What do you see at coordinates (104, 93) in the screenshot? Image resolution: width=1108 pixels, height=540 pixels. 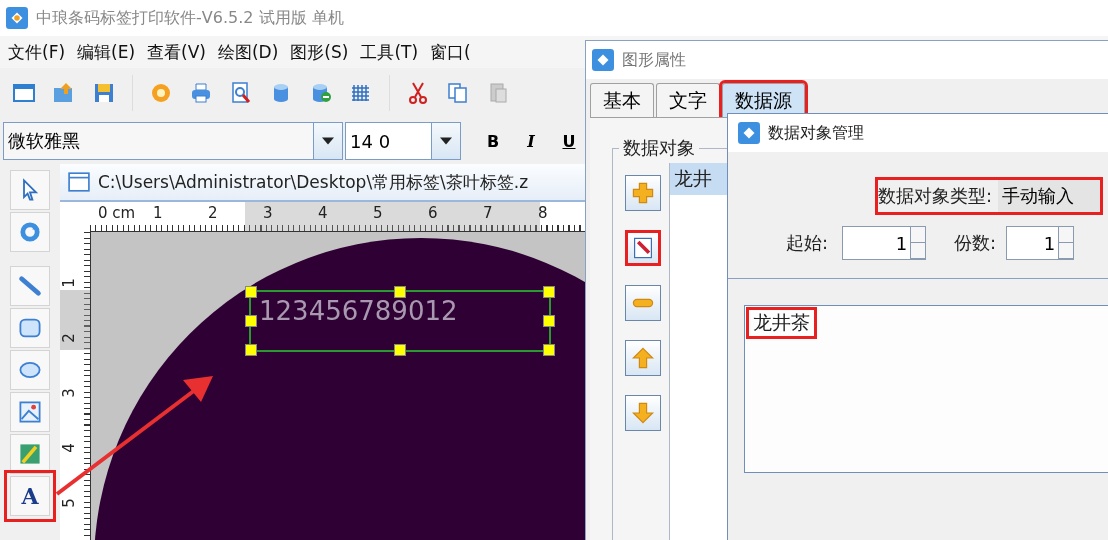 I see `save-icon` at bounding box center [104, 93].